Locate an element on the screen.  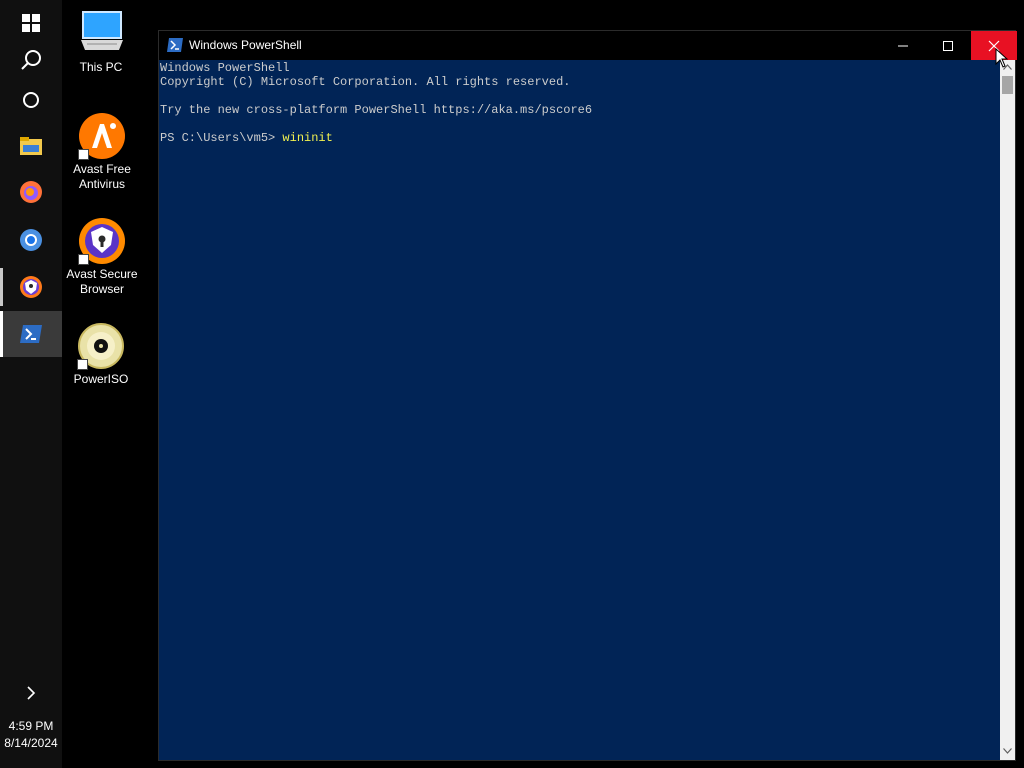
cortana-button is located at coordinates (31, 100).